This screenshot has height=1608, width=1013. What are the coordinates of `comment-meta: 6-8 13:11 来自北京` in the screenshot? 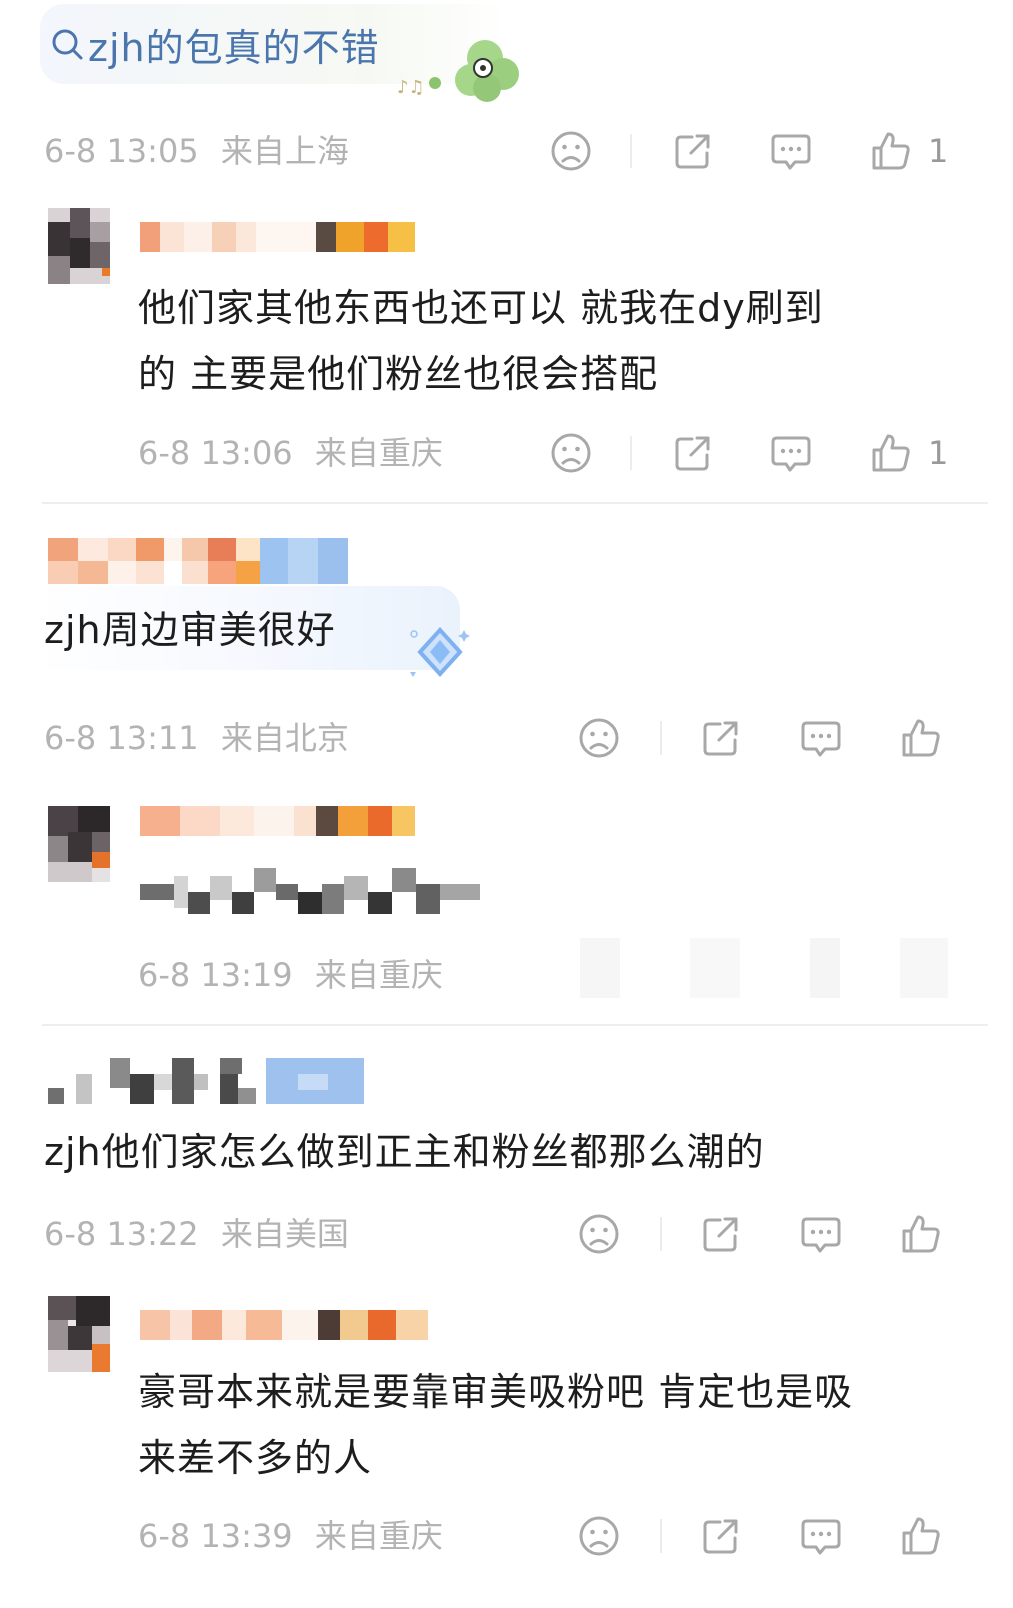 It's located at (196, 738).